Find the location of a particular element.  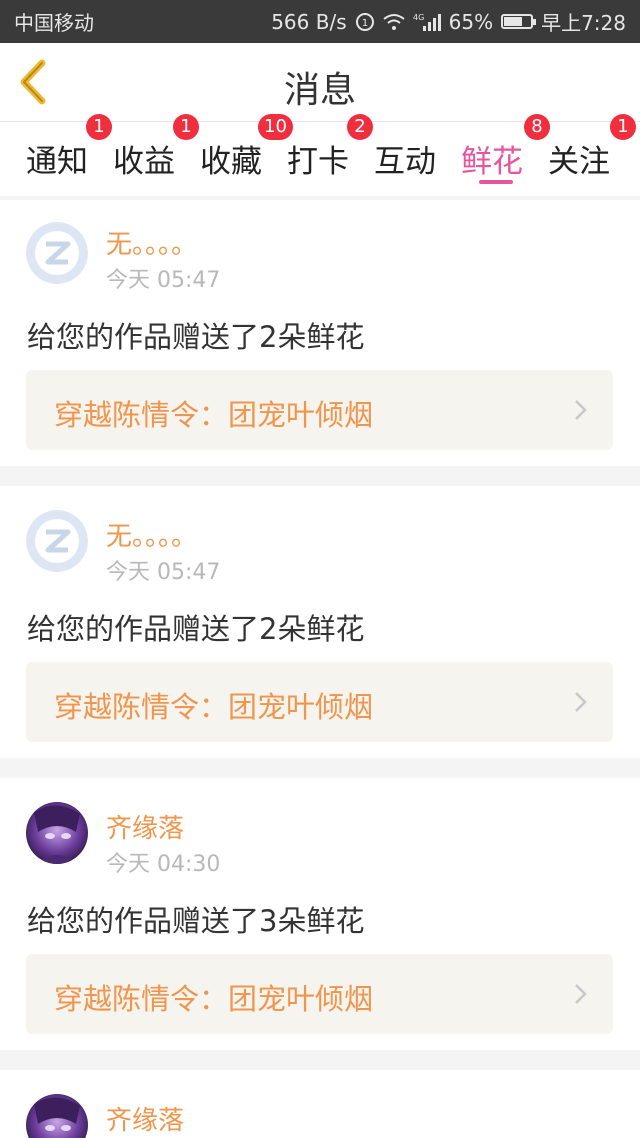

tab-notifications: 通知 1 is located at coordinates (69, 155).